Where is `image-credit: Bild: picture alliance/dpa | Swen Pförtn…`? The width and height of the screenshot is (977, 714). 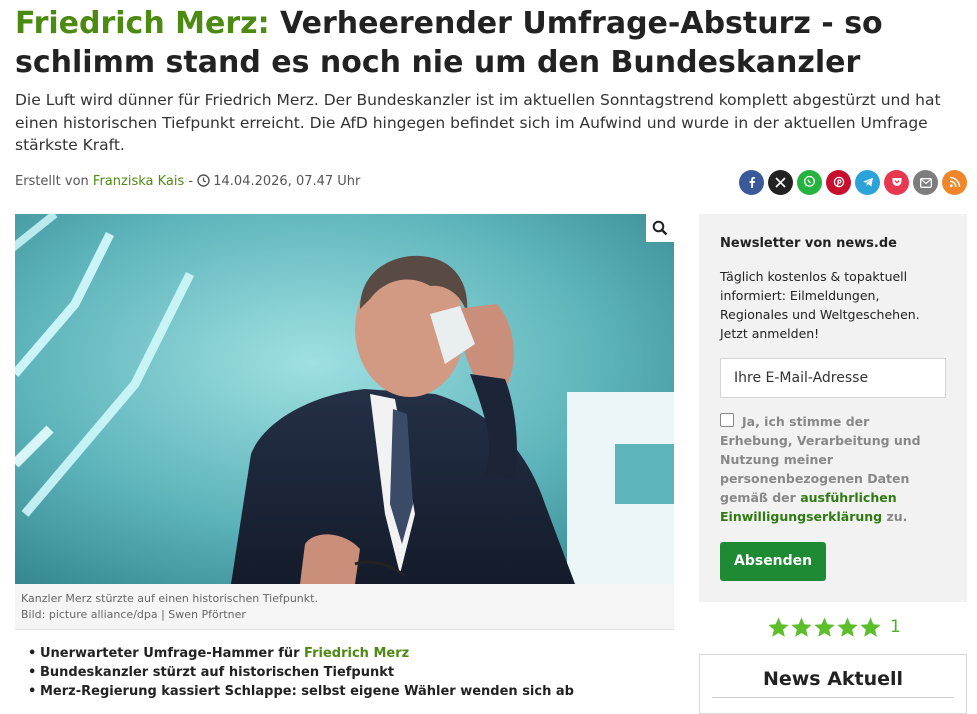 image-credit: Bild: picture alliance/dpa | Swen Pförtn… is located at coordinates (133, 614).